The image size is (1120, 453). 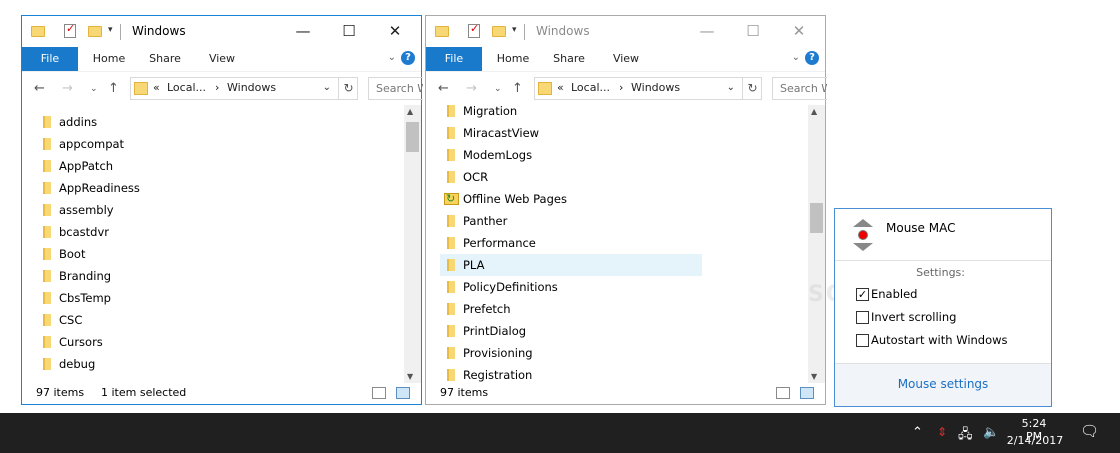 What do you see at coordinates (942, 432) in the screenshot?
I see `mouse-mac-tray-icon: ⇕` at bounding box center [942, 432].